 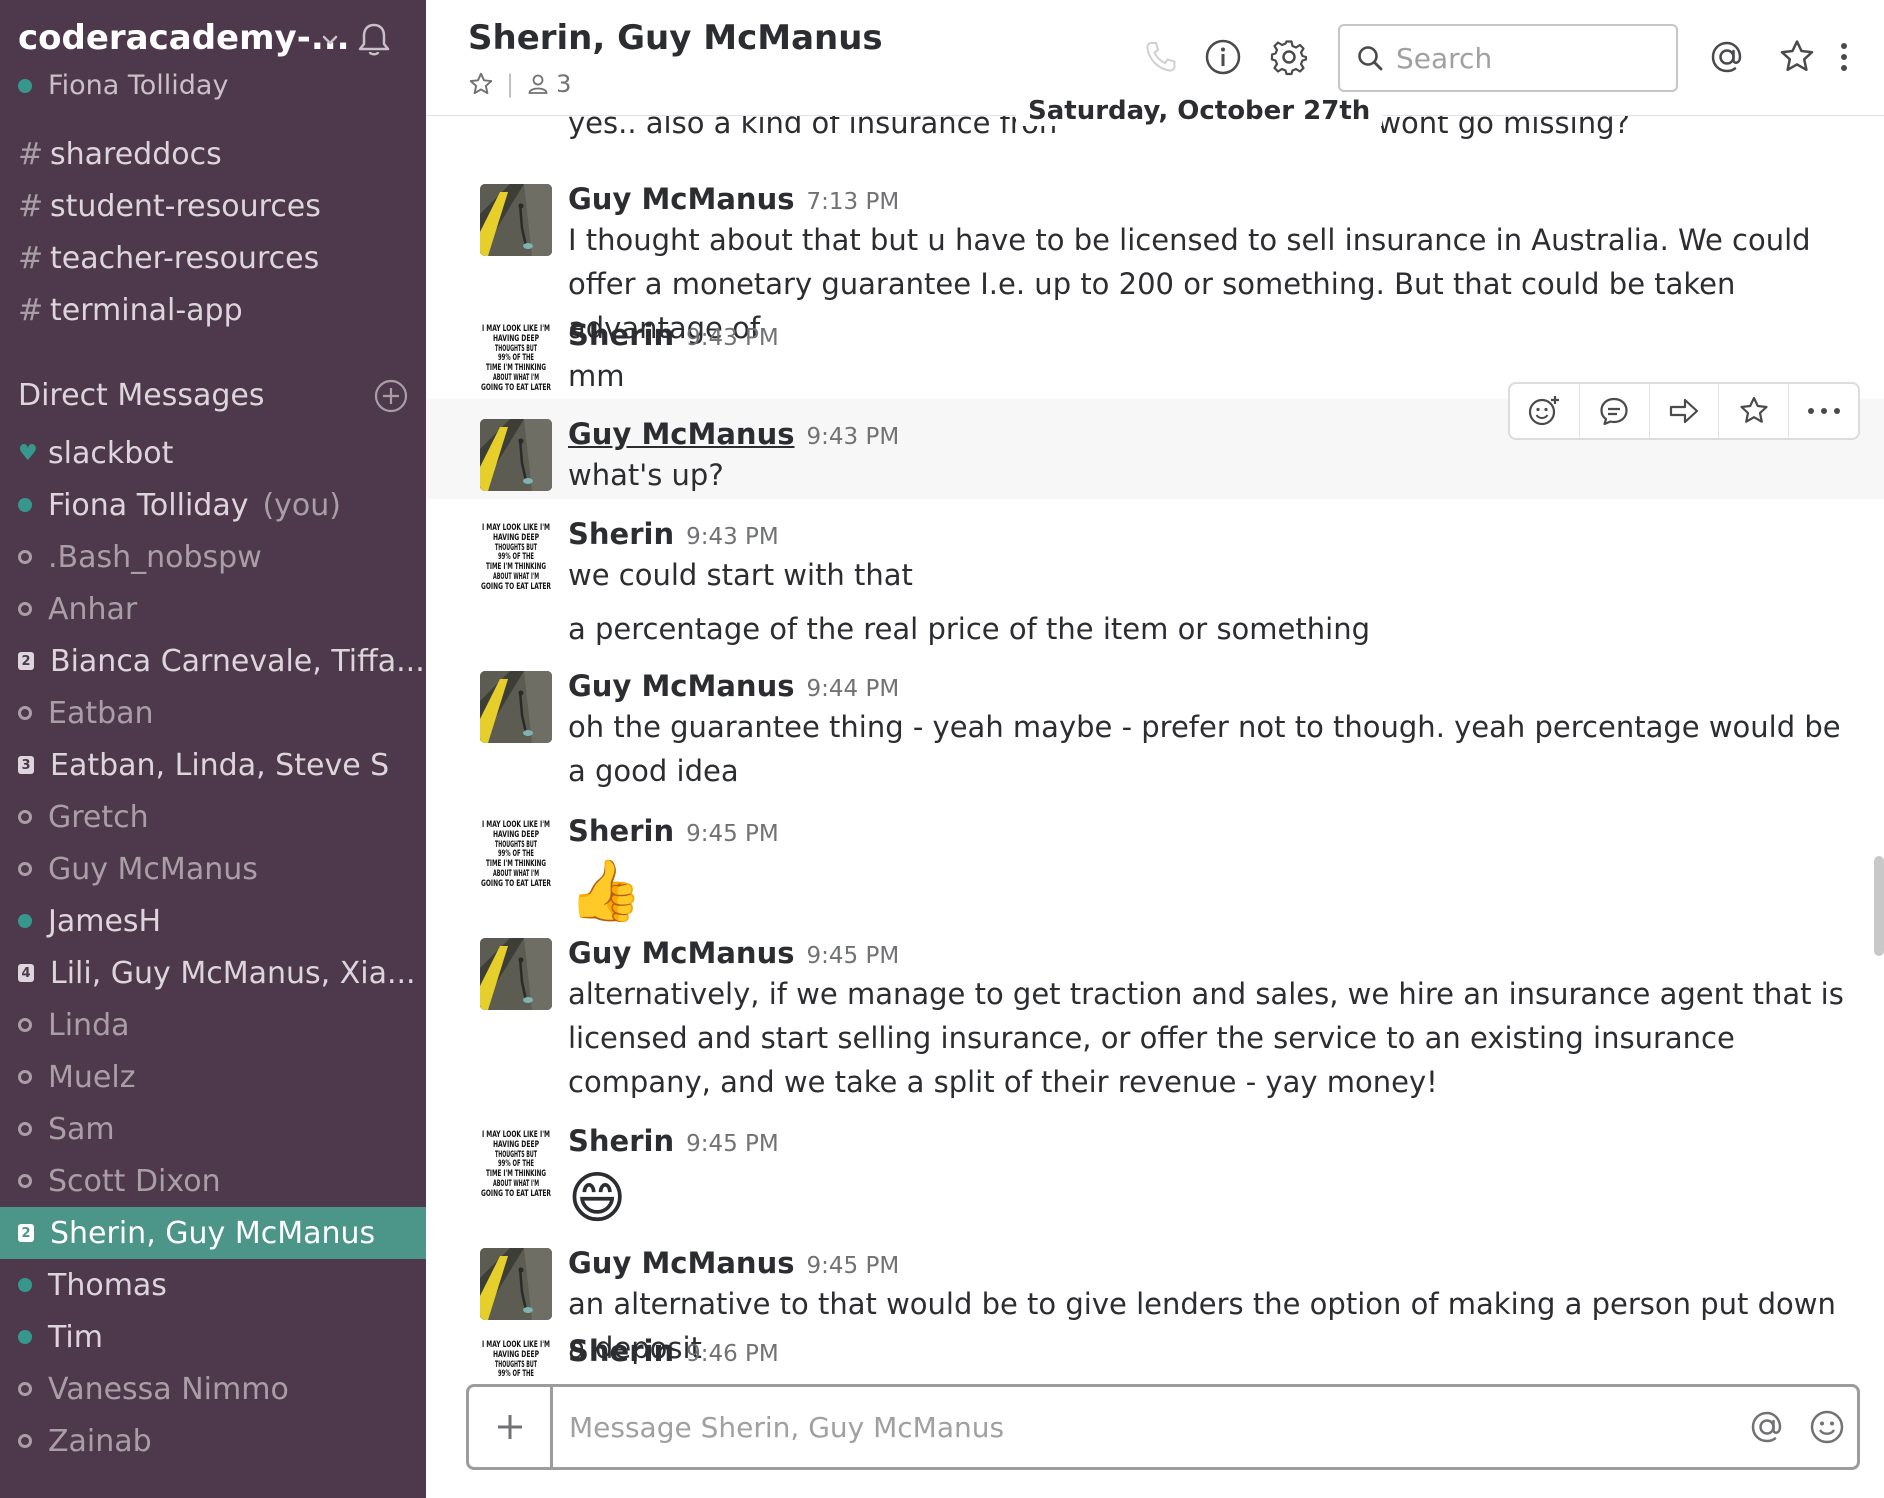 What do you see at coordinates (732, 1354) in the screenshot?
I see `message-timestamp: 9:46 PM` at bounding box center [732, 1354].